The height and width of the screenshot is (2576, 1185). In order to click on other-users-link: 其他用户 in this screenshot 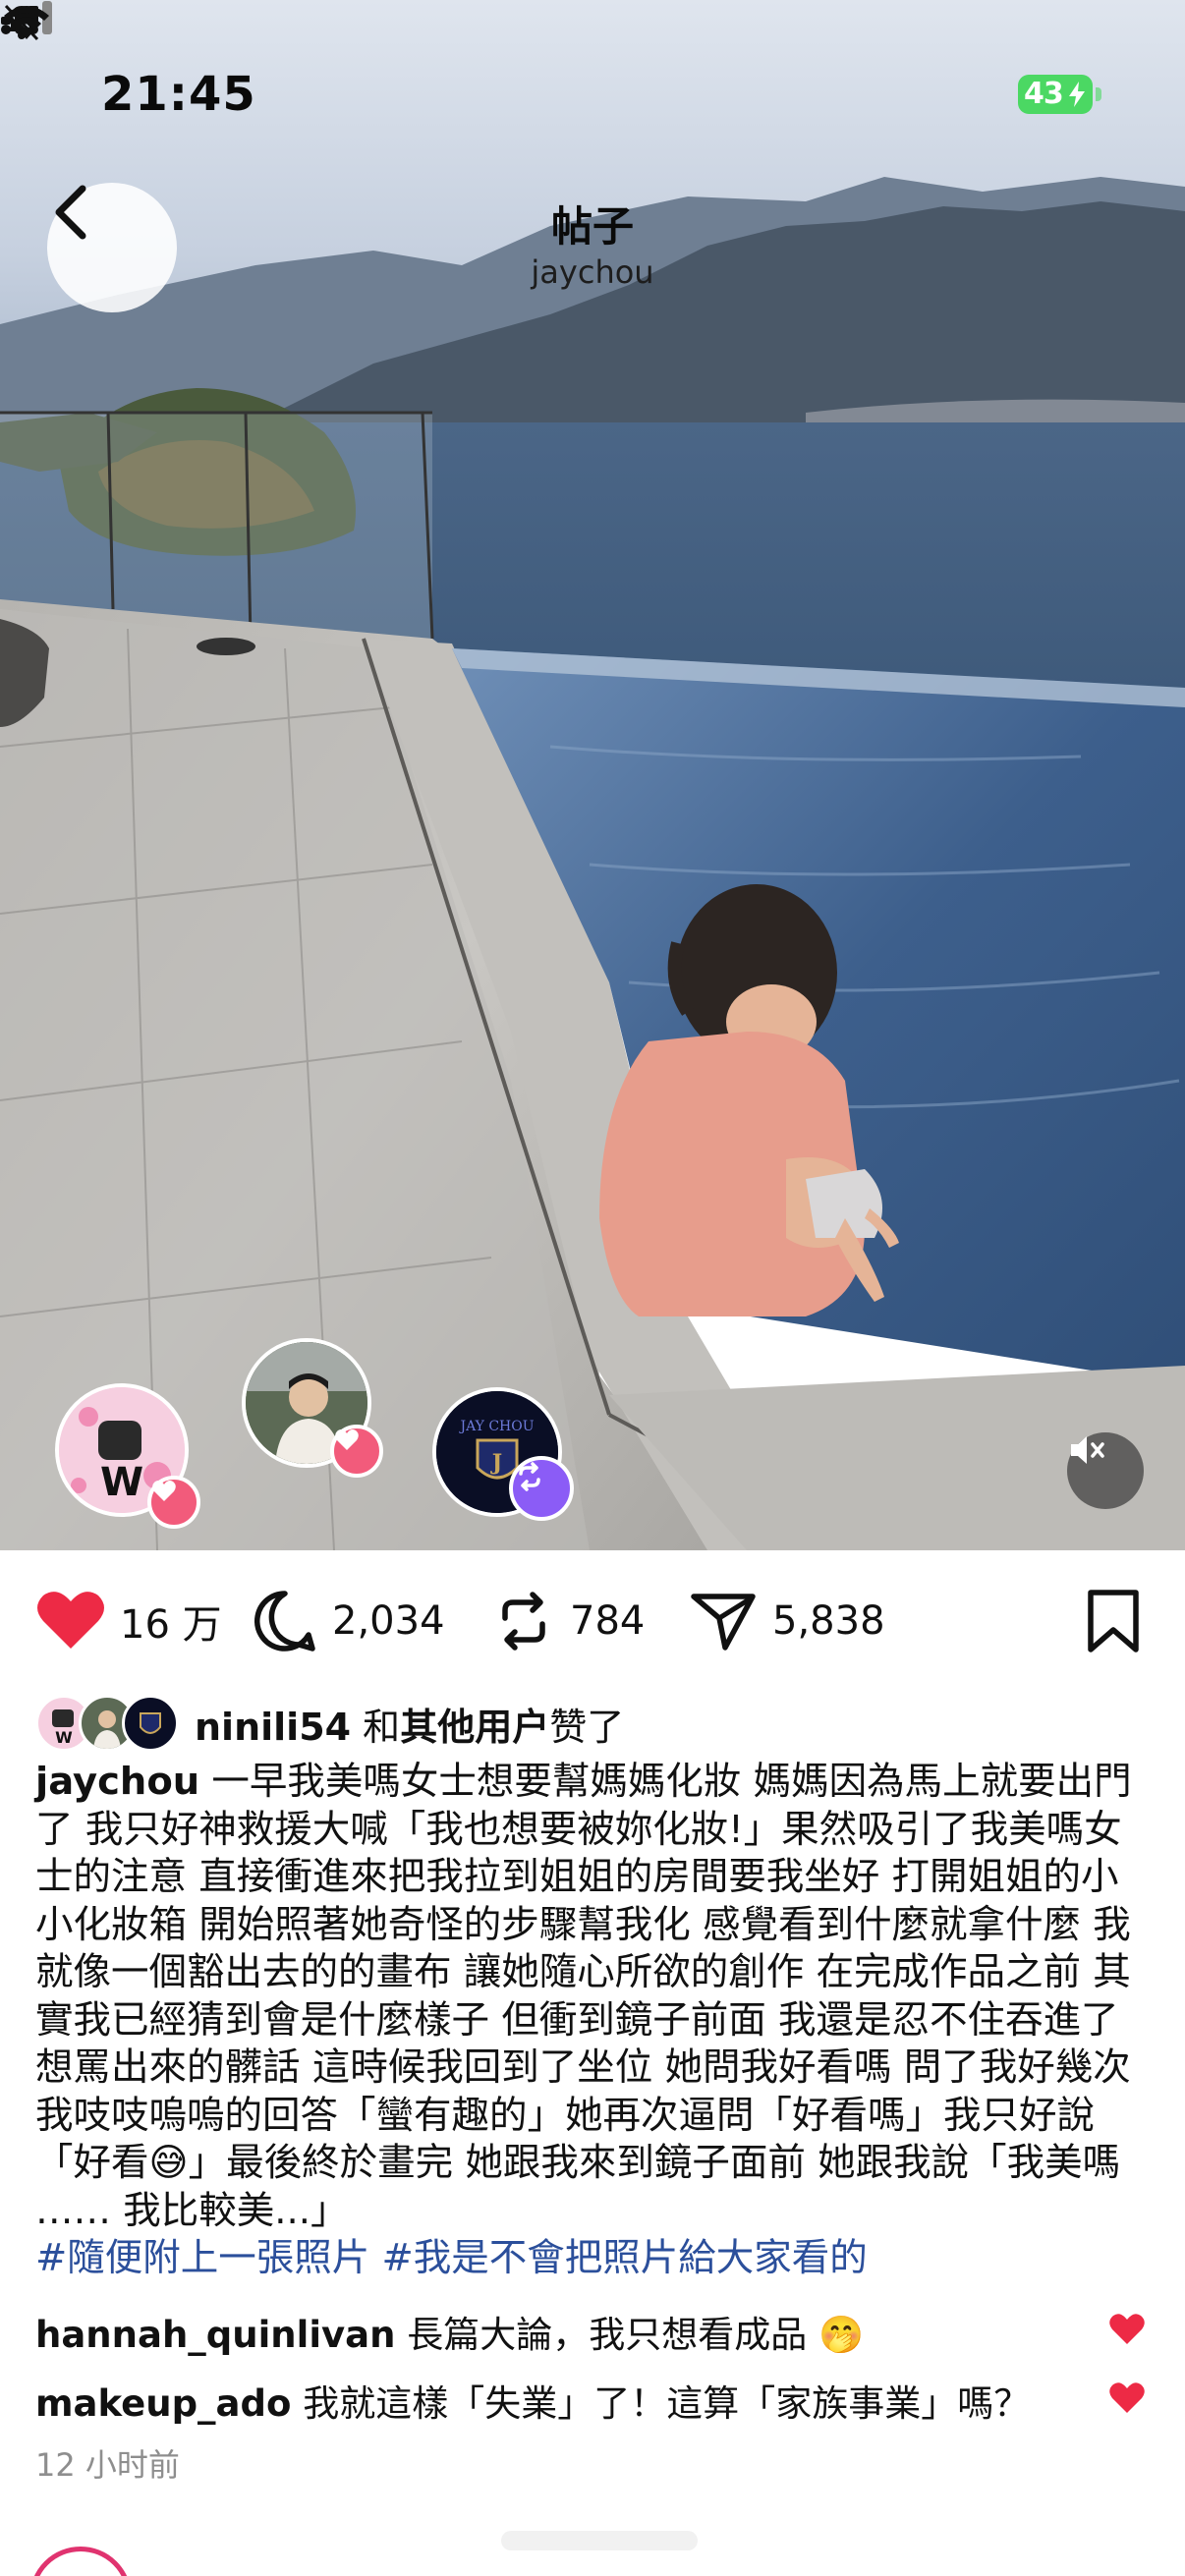, I will do `click(475, 1727)`.